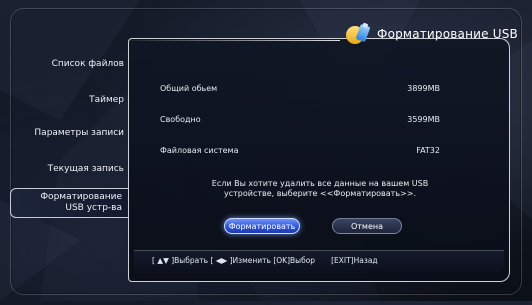 This screenshot has height=305, width=532. What do you see at coordinates (300, 153) in the screenshot?
I see `info-row-filesystem: Файловая система FAT32` at bounding box center [300, 153].